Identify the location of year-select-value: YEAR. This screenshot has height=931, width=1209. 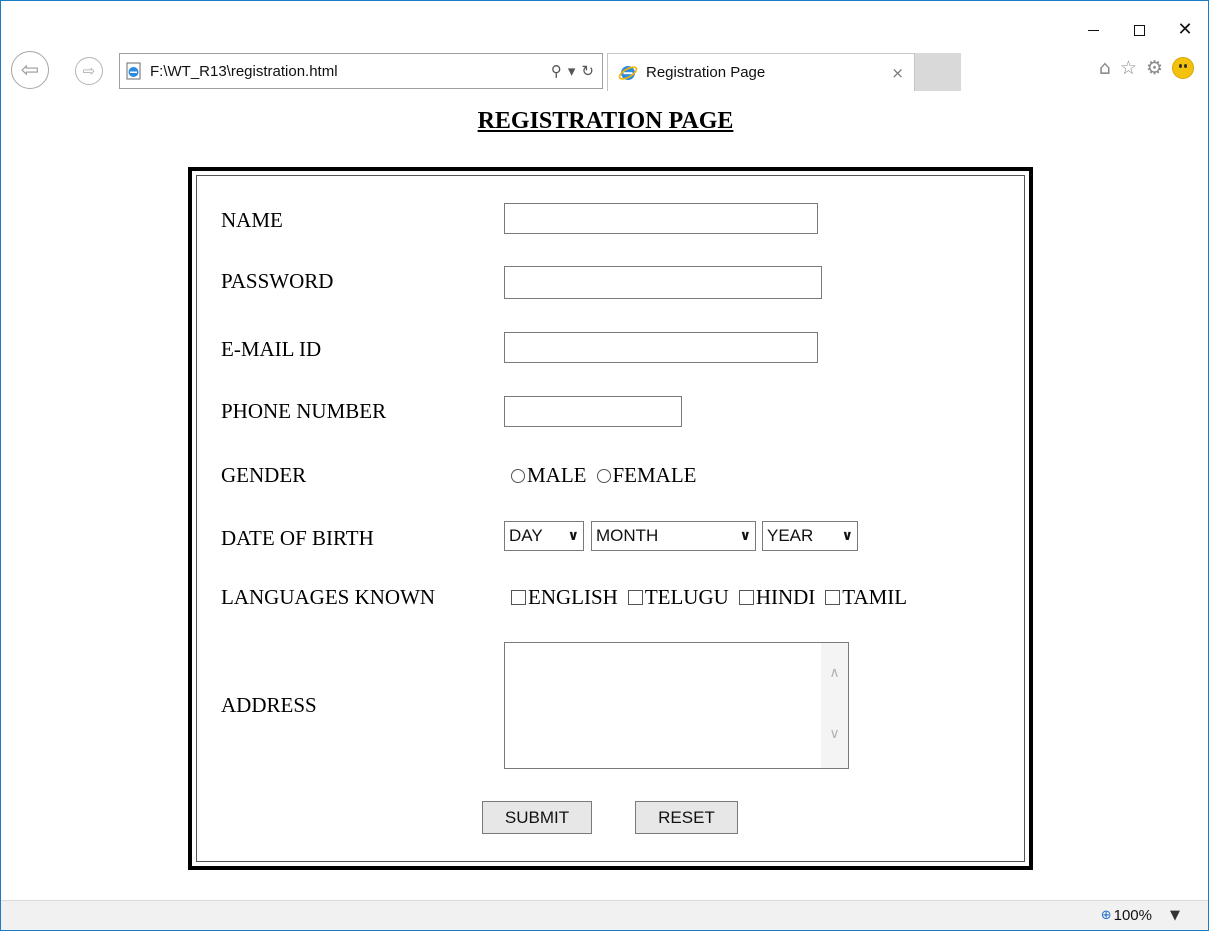
(790, 535).